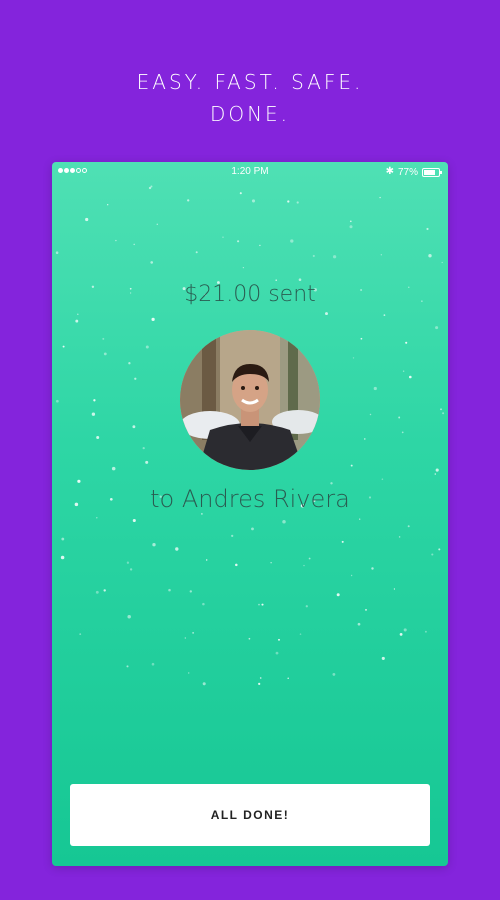 This screenshot has height=900, width=500. I want to click on battery-area: ✱ 77%, so click(413, 172).